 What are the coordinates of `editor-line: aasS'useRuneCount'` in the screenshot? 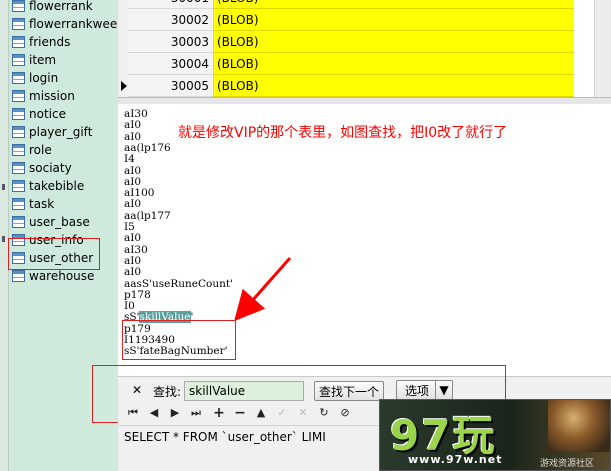 It's located at (178, 284).